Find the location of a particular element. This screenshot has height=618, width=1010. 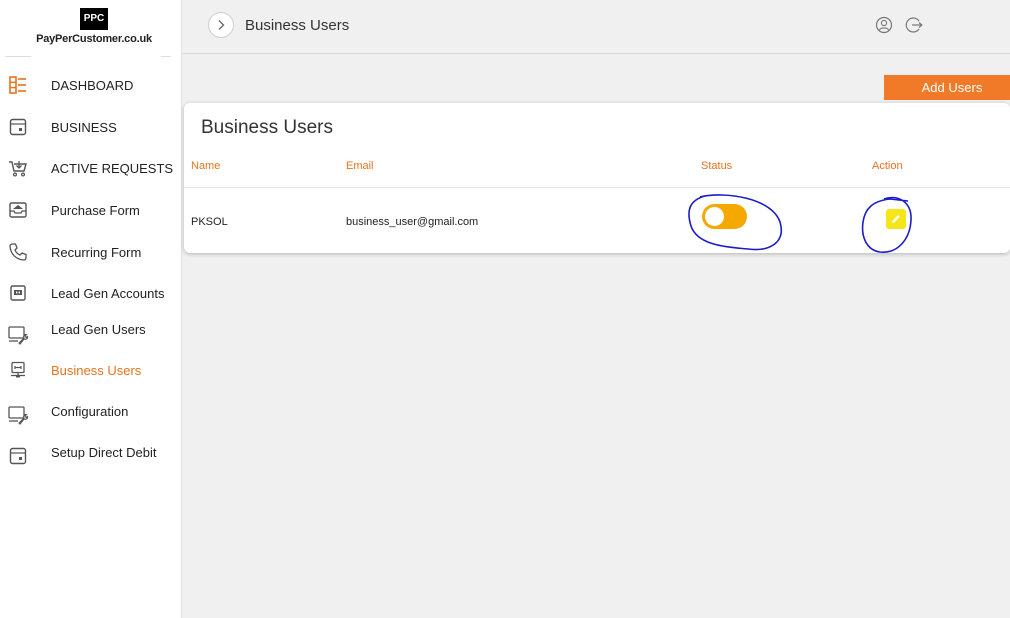

card-title: Business Users is located at coordinates (267, 127).